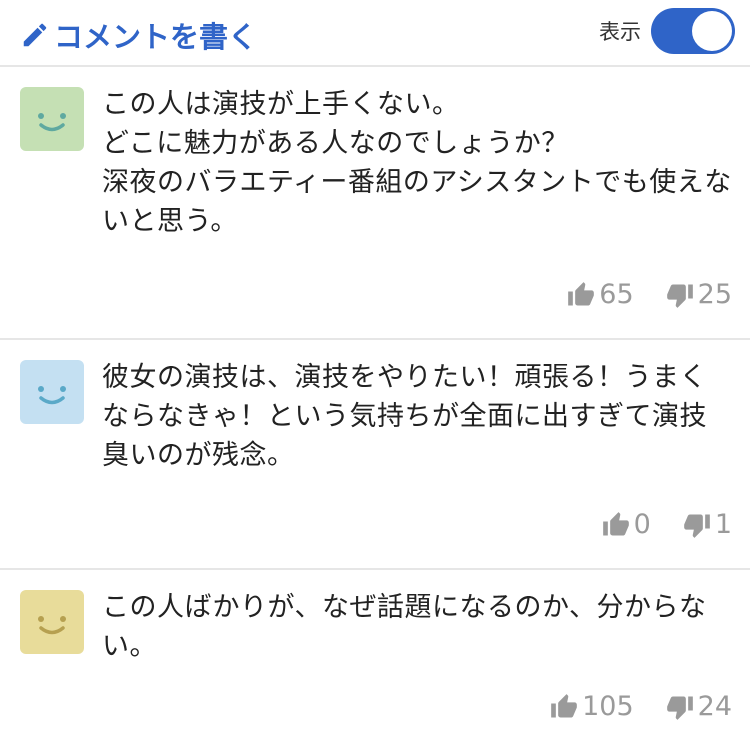 The image size is (750, 750). Describe the element at coordinates (404, 627) in the screenshot. I see `comment-text: この人ばかりが、なぜ話題になるのか、分からない。` at that location.